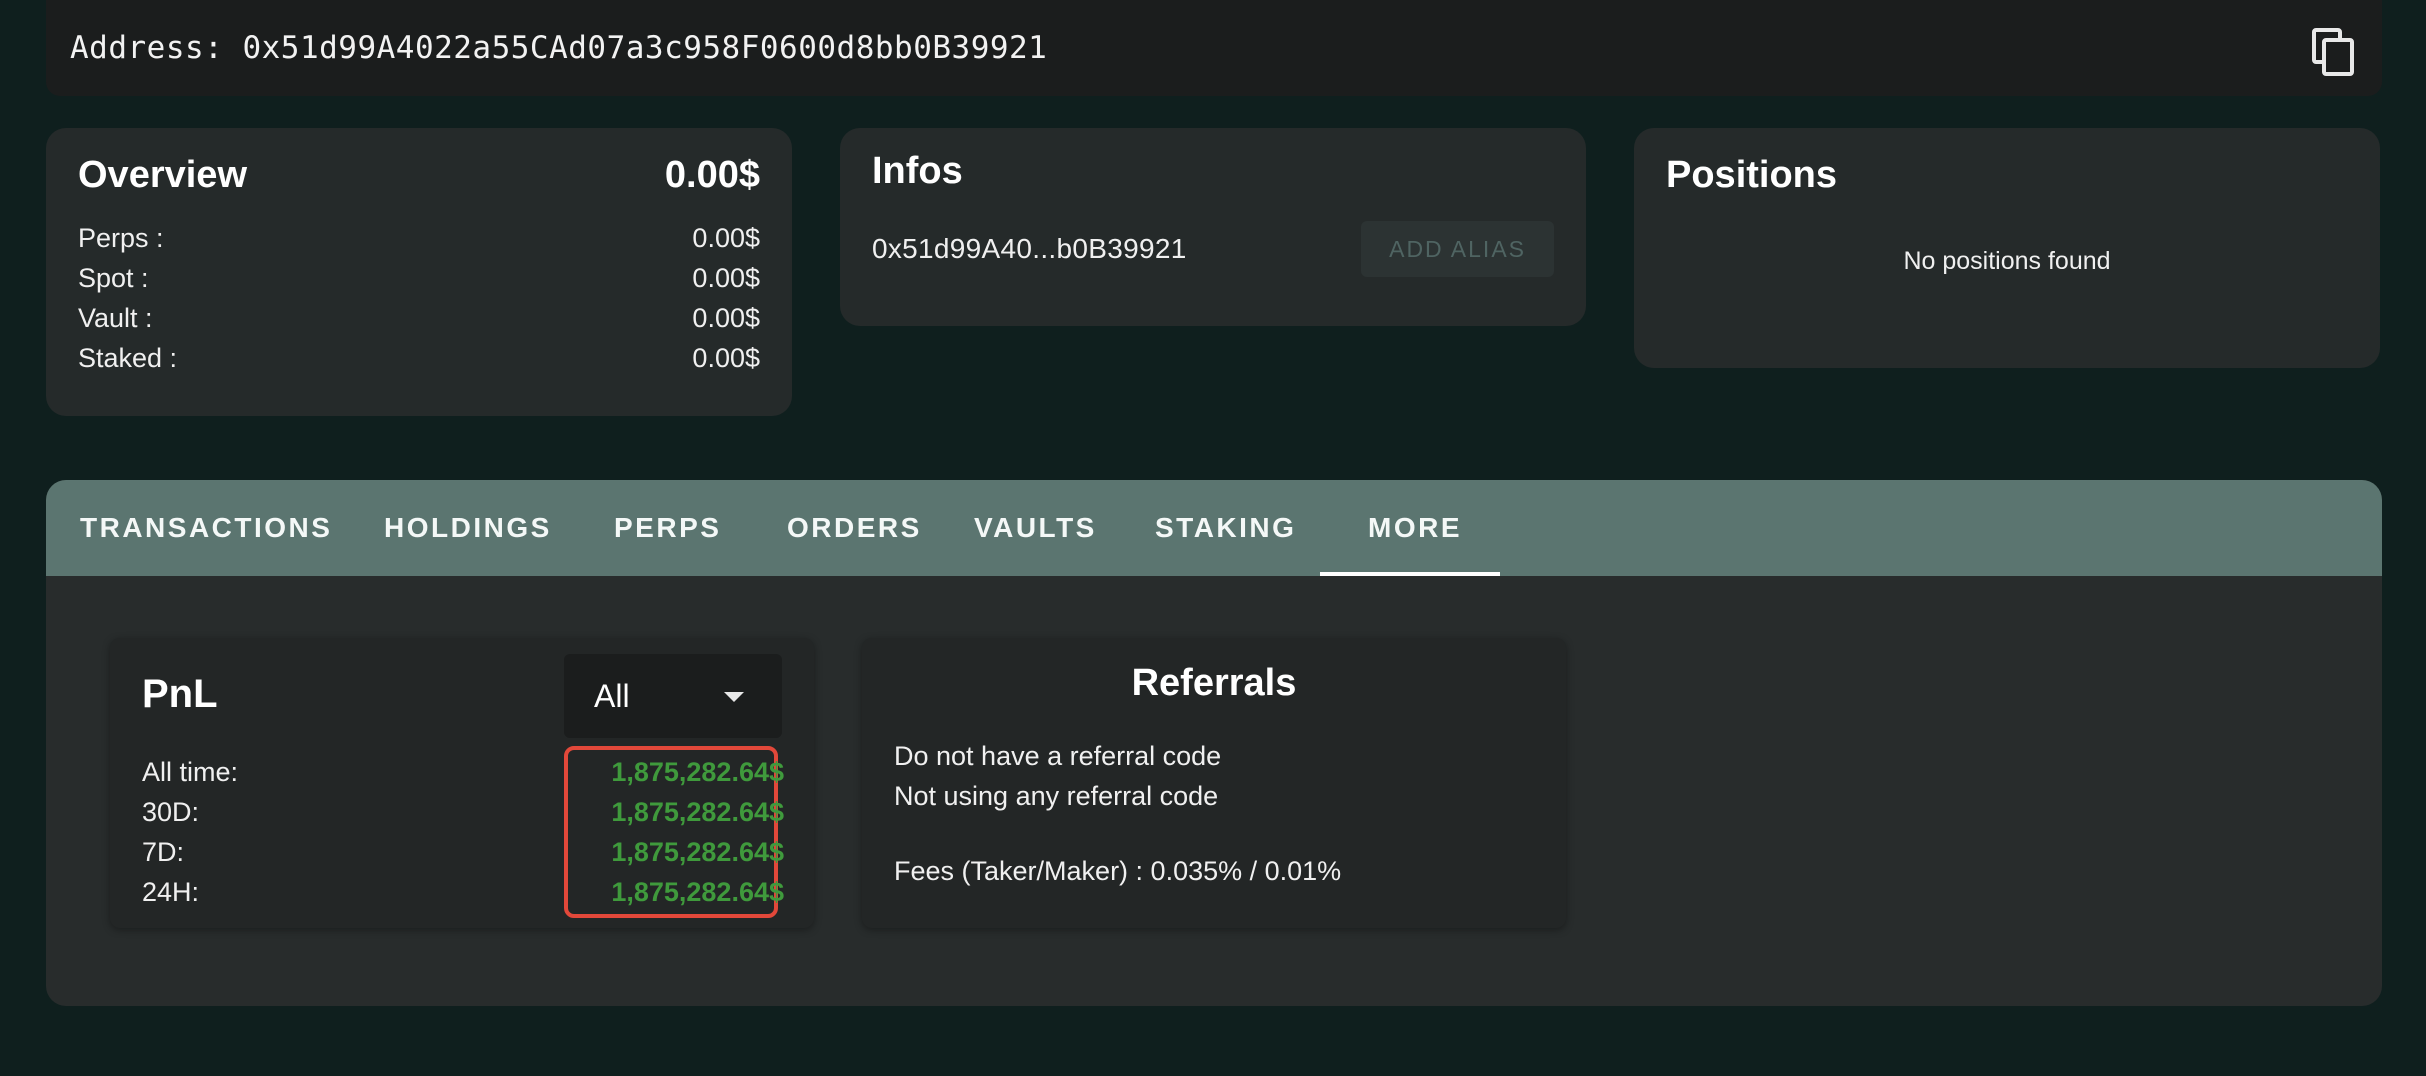 This screenshot has width=2426, height=1076. I want to click on pnl-range-select: All, so click(673, 696).